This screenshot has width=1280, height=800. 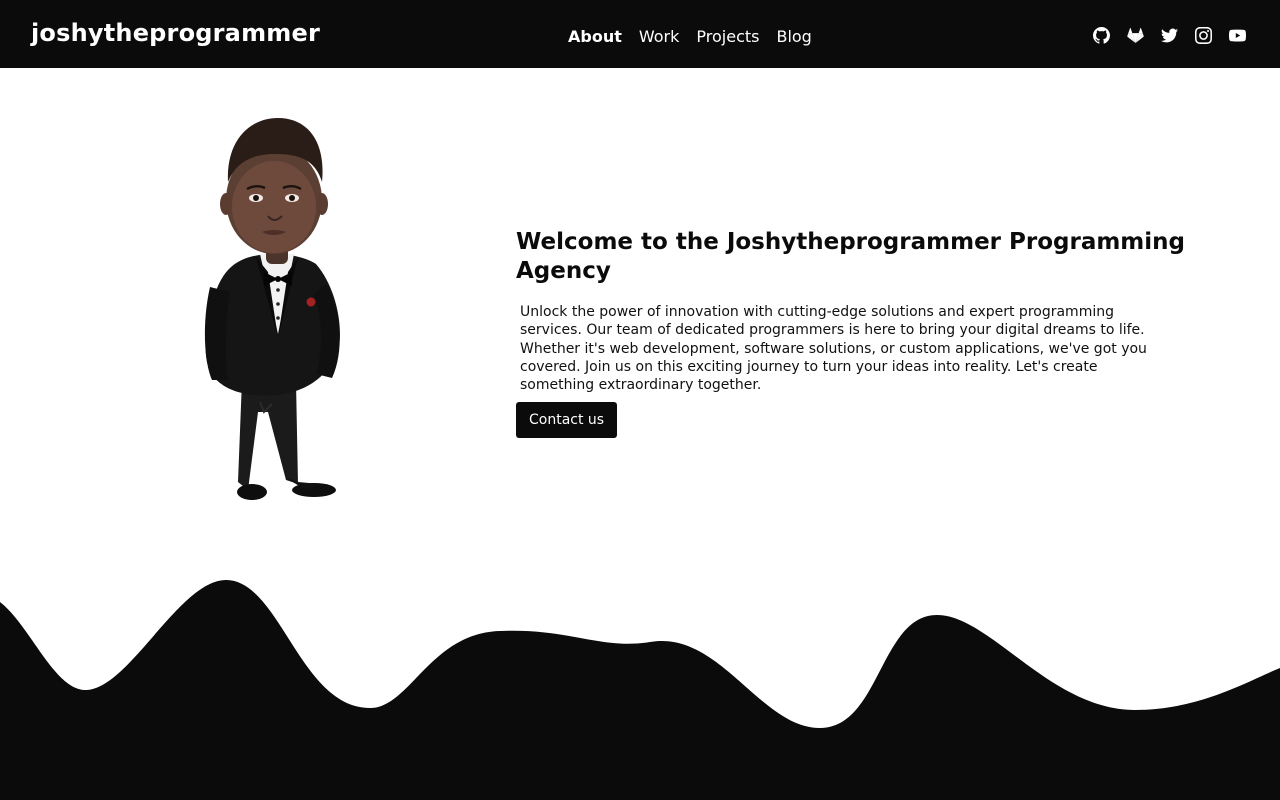 I want to click on github-icon, so click(x=1101, y=35).